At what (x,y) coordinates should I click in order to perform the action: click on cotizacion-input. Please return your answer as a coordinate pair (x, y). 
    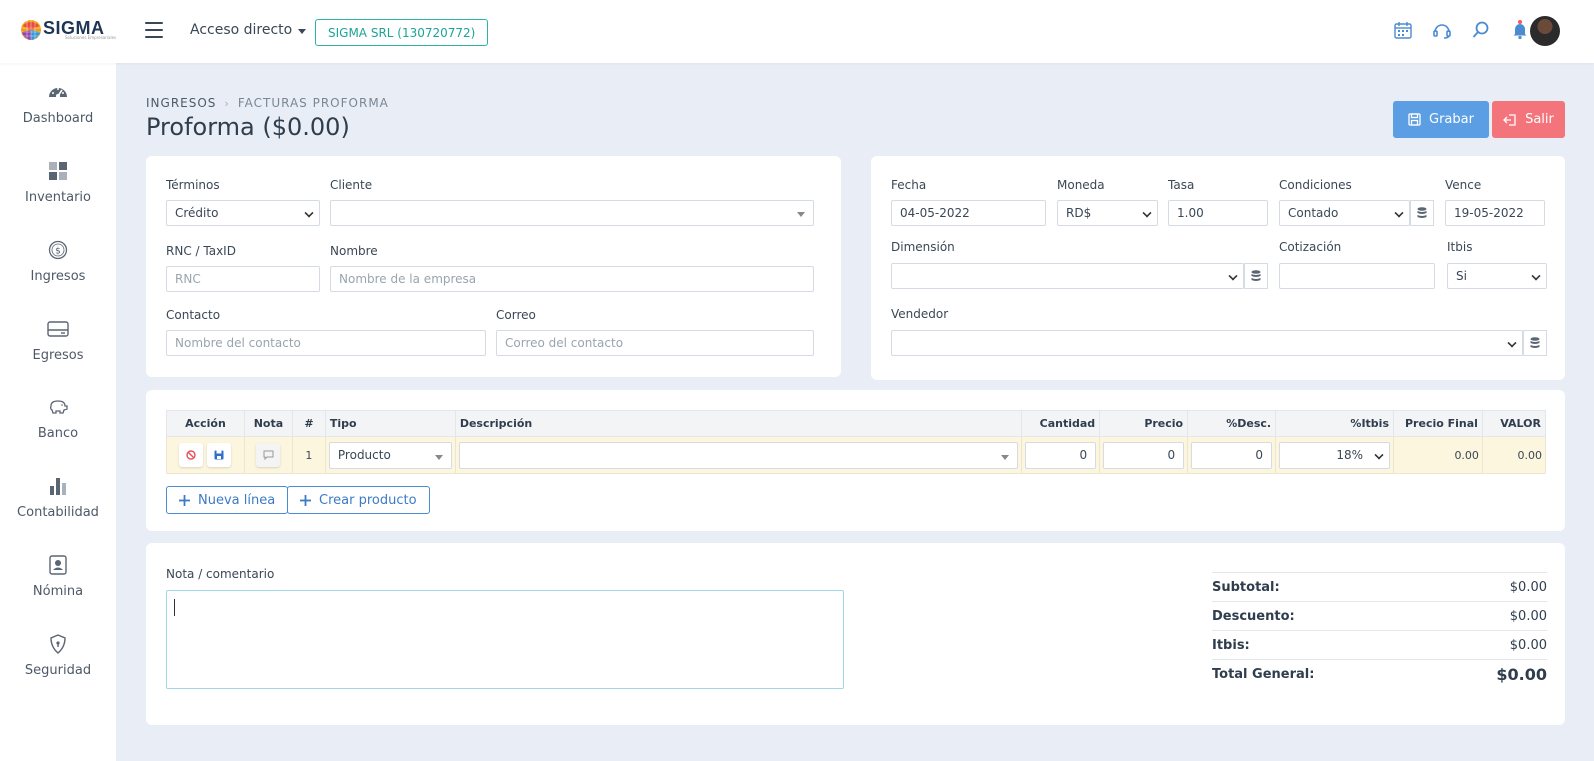
    Looking at the image, I should click on (1357, 276).